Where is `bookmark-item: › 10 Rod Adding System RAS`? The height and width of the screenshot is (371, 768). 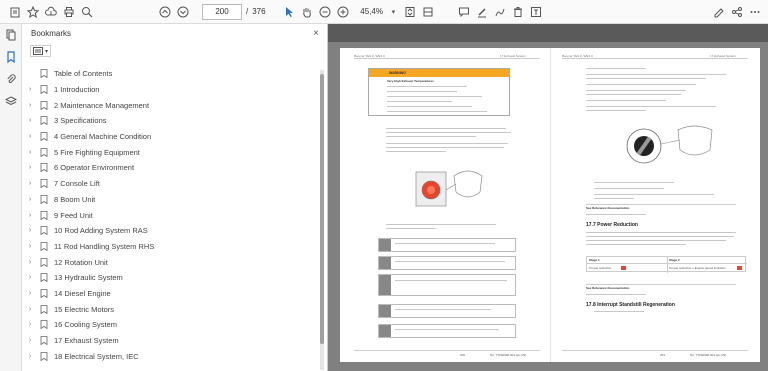 bookmark-item: › 10 Rod Adding System RAS is located at coordinates (170, 231).